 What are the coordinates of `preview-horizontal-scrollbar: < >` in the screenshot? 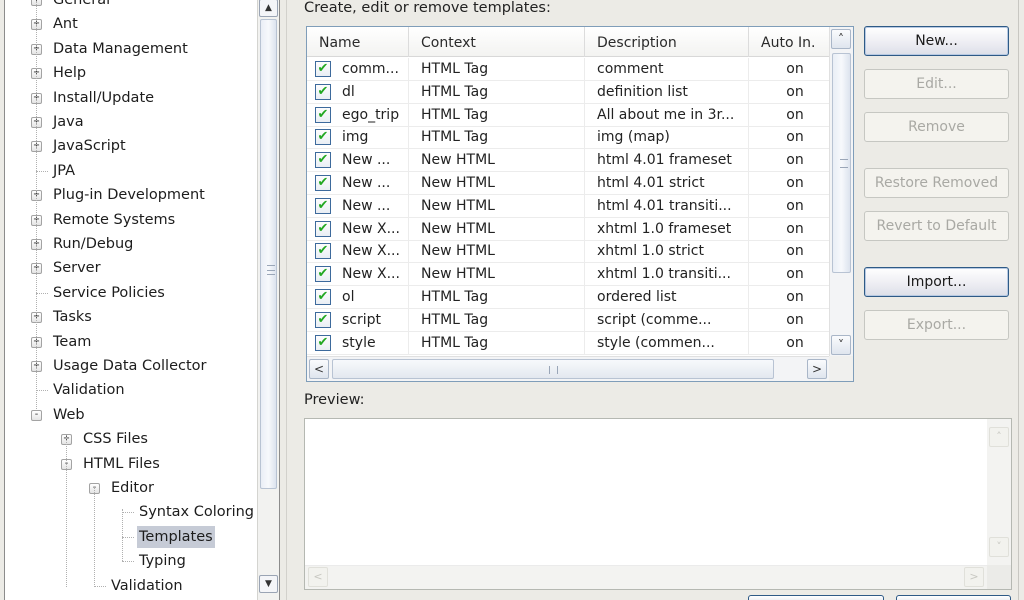 It's located at (646, 577).